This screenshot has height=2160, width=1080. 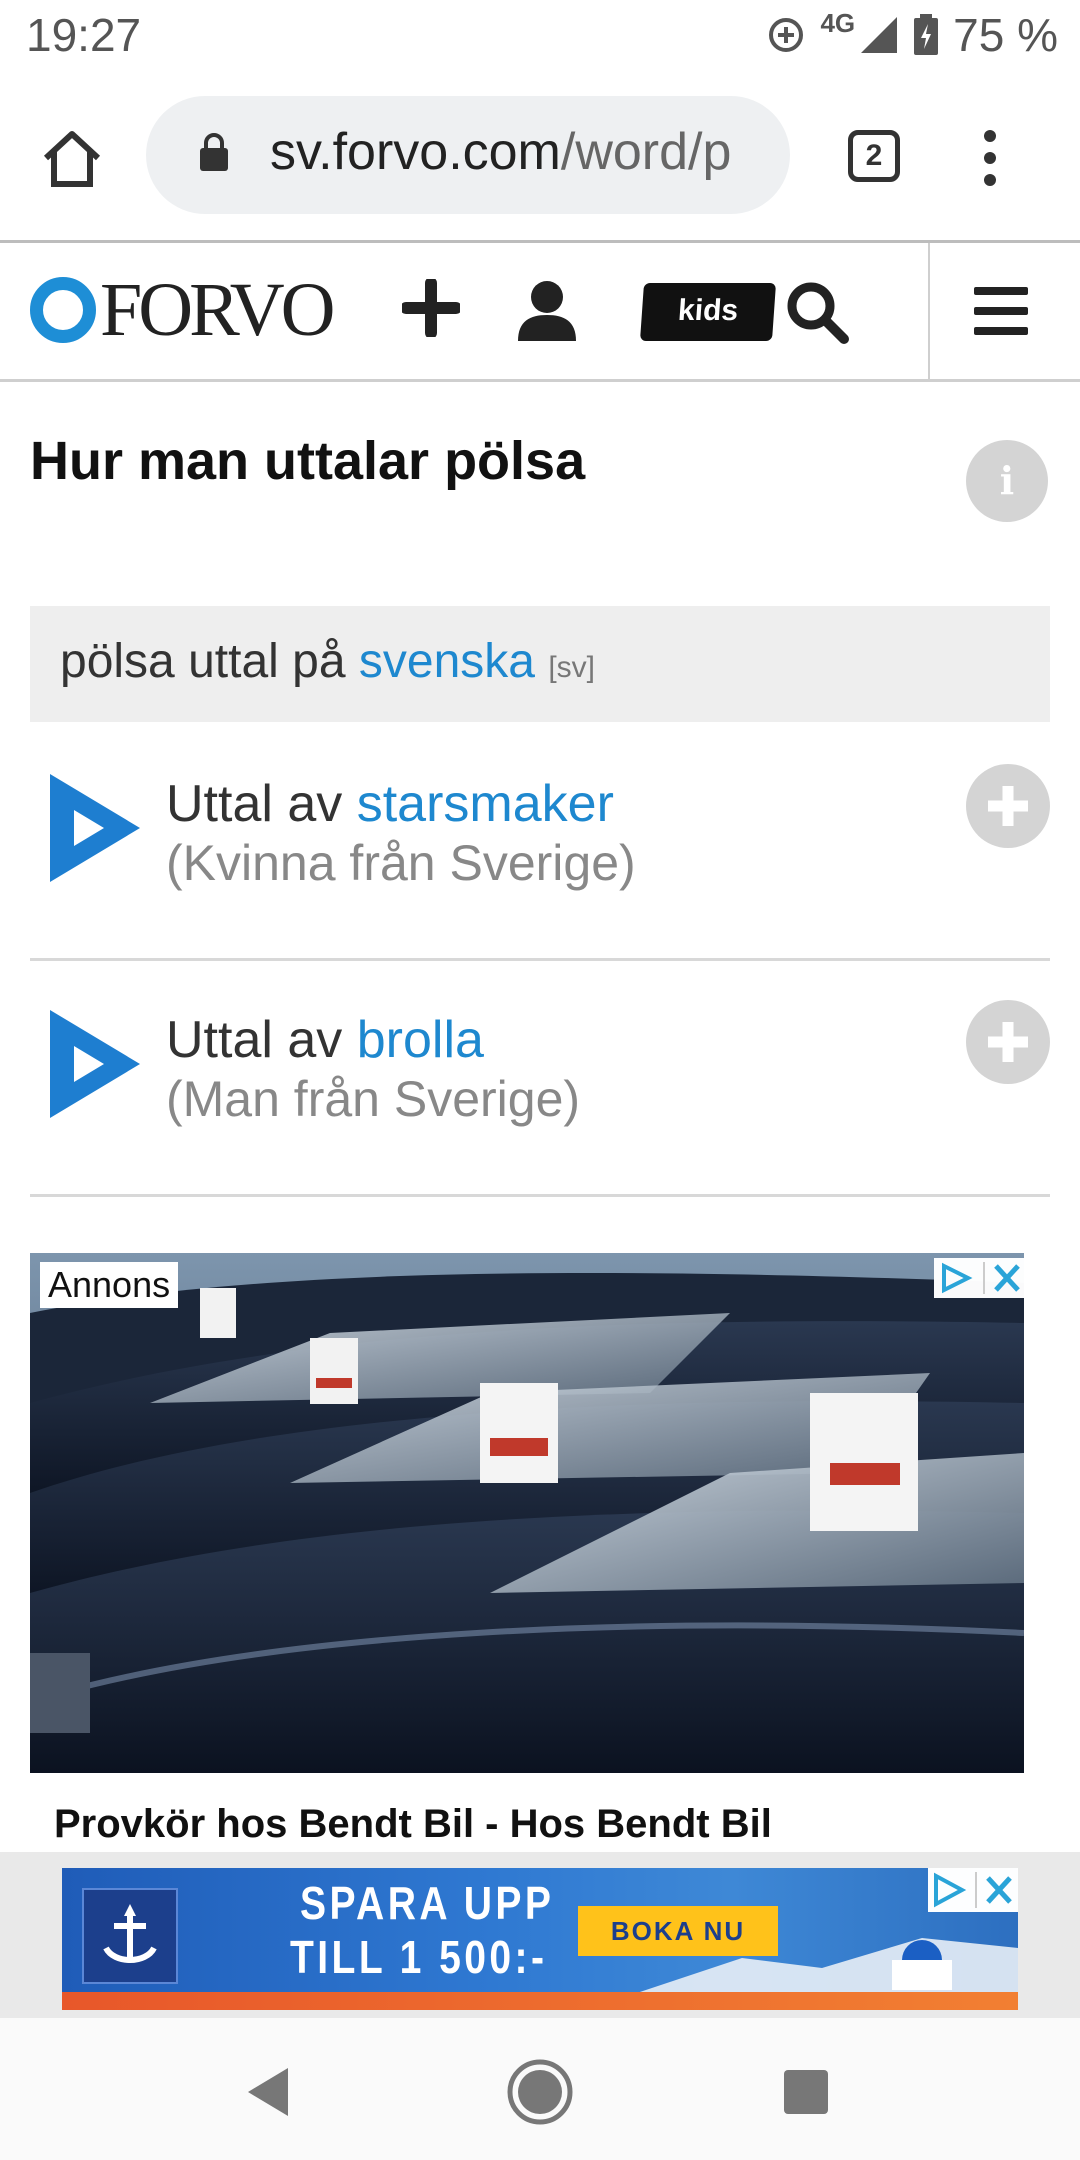 I want to click on battery-percent: 75 %, so click(x=1005, y=35).